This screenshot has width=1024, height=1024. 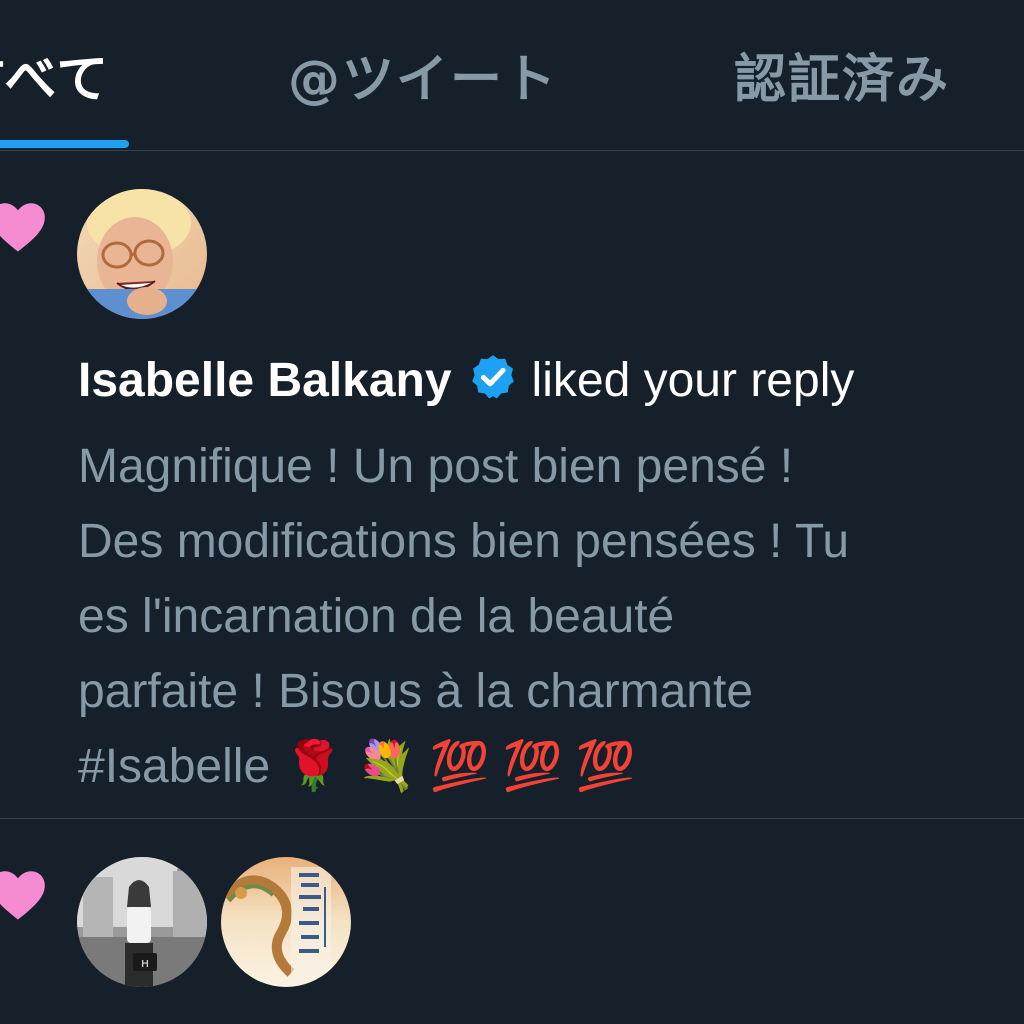 What do you see at coordinates (142, 254) in the screenshot?
I see `user-avatar` at bounding box center [142, 254].